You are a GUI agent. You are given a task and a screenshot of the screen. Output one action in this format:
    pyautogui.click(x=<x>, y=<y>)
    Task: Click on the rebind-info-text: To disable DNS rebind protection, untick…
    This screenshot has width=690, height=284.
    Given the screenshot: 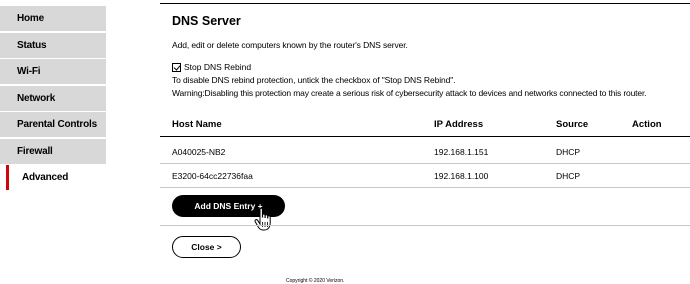 What is the action you would take?
    pyautogui.click(x=314, y=80)
    